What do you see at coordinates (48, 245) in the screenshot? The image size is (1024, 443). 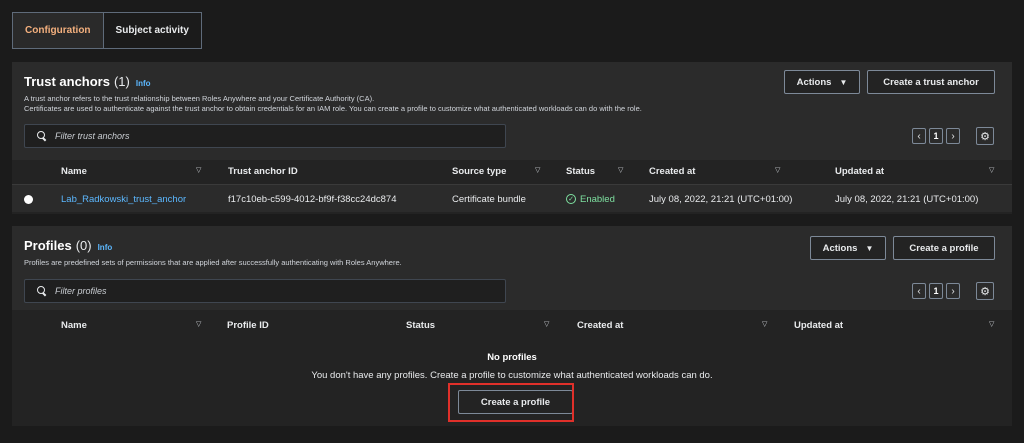 I see `profiles-heading: Profiles` at bounding box center [48, 245].